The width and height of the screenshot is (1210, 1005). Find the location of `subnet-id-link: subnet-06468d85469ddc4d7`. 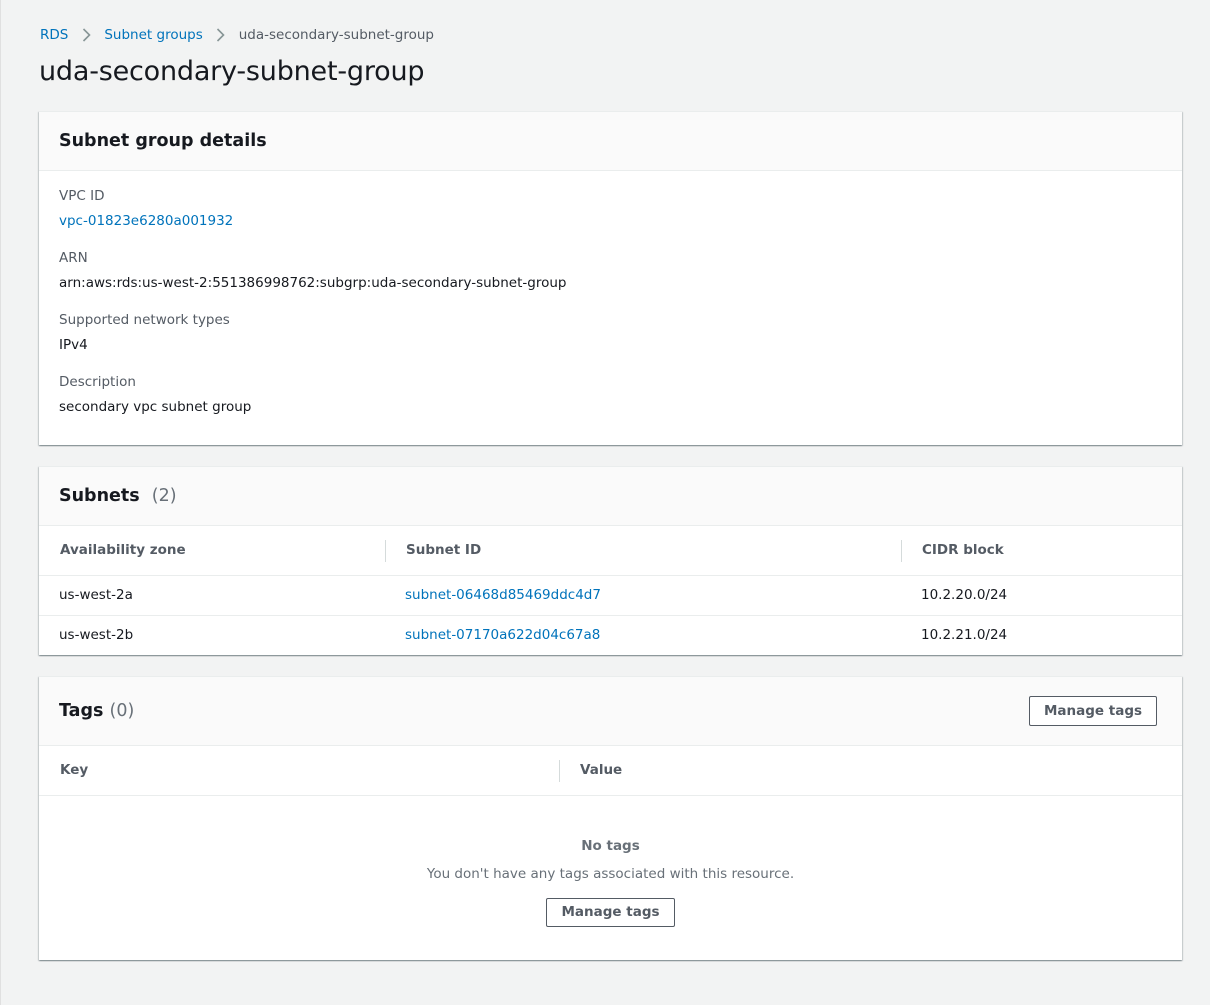

subnet-id-link: subnet-06468d85469ddc4d7 is located at coordinates (503, 595).